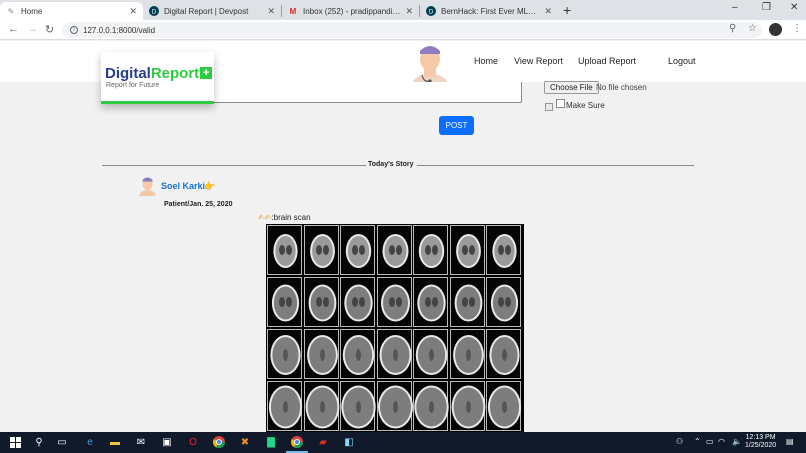 The image size is (806, 453). Describe the element at coordinates (430, 66) in the screenshot. I see `doctor-avatar` at that location.